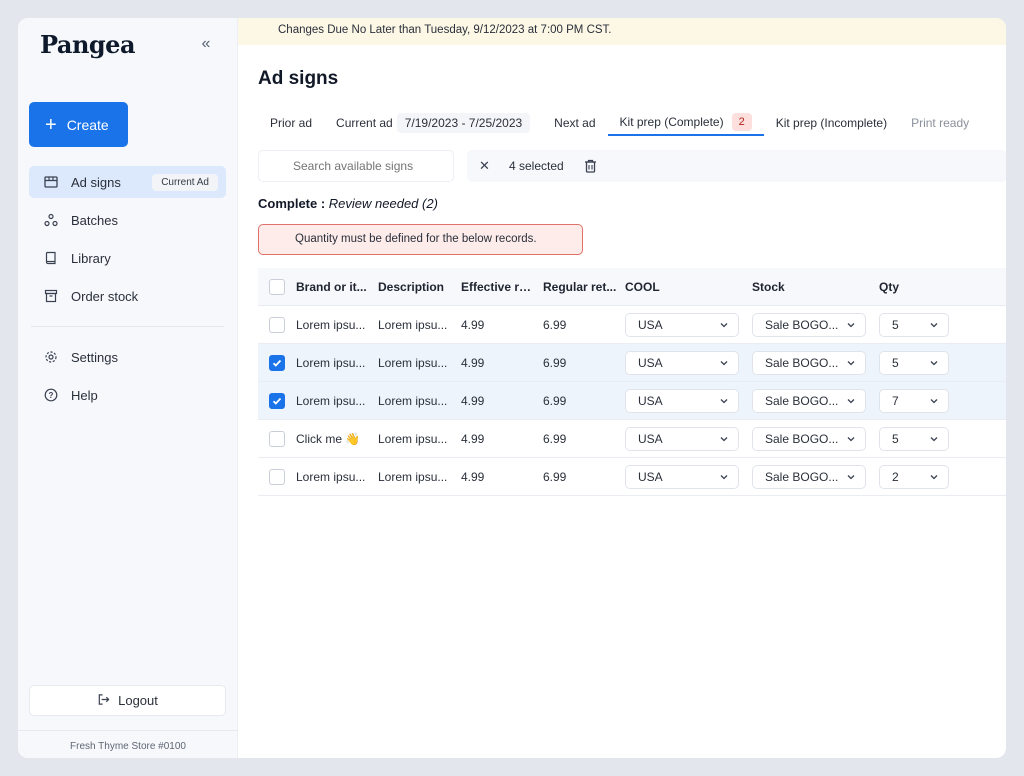 The height and width of the screenshot is (776, 1024). Describe the element at coordinates (127, 258) in the screenshot. I see `sidebar-item-library: Library` at that location.